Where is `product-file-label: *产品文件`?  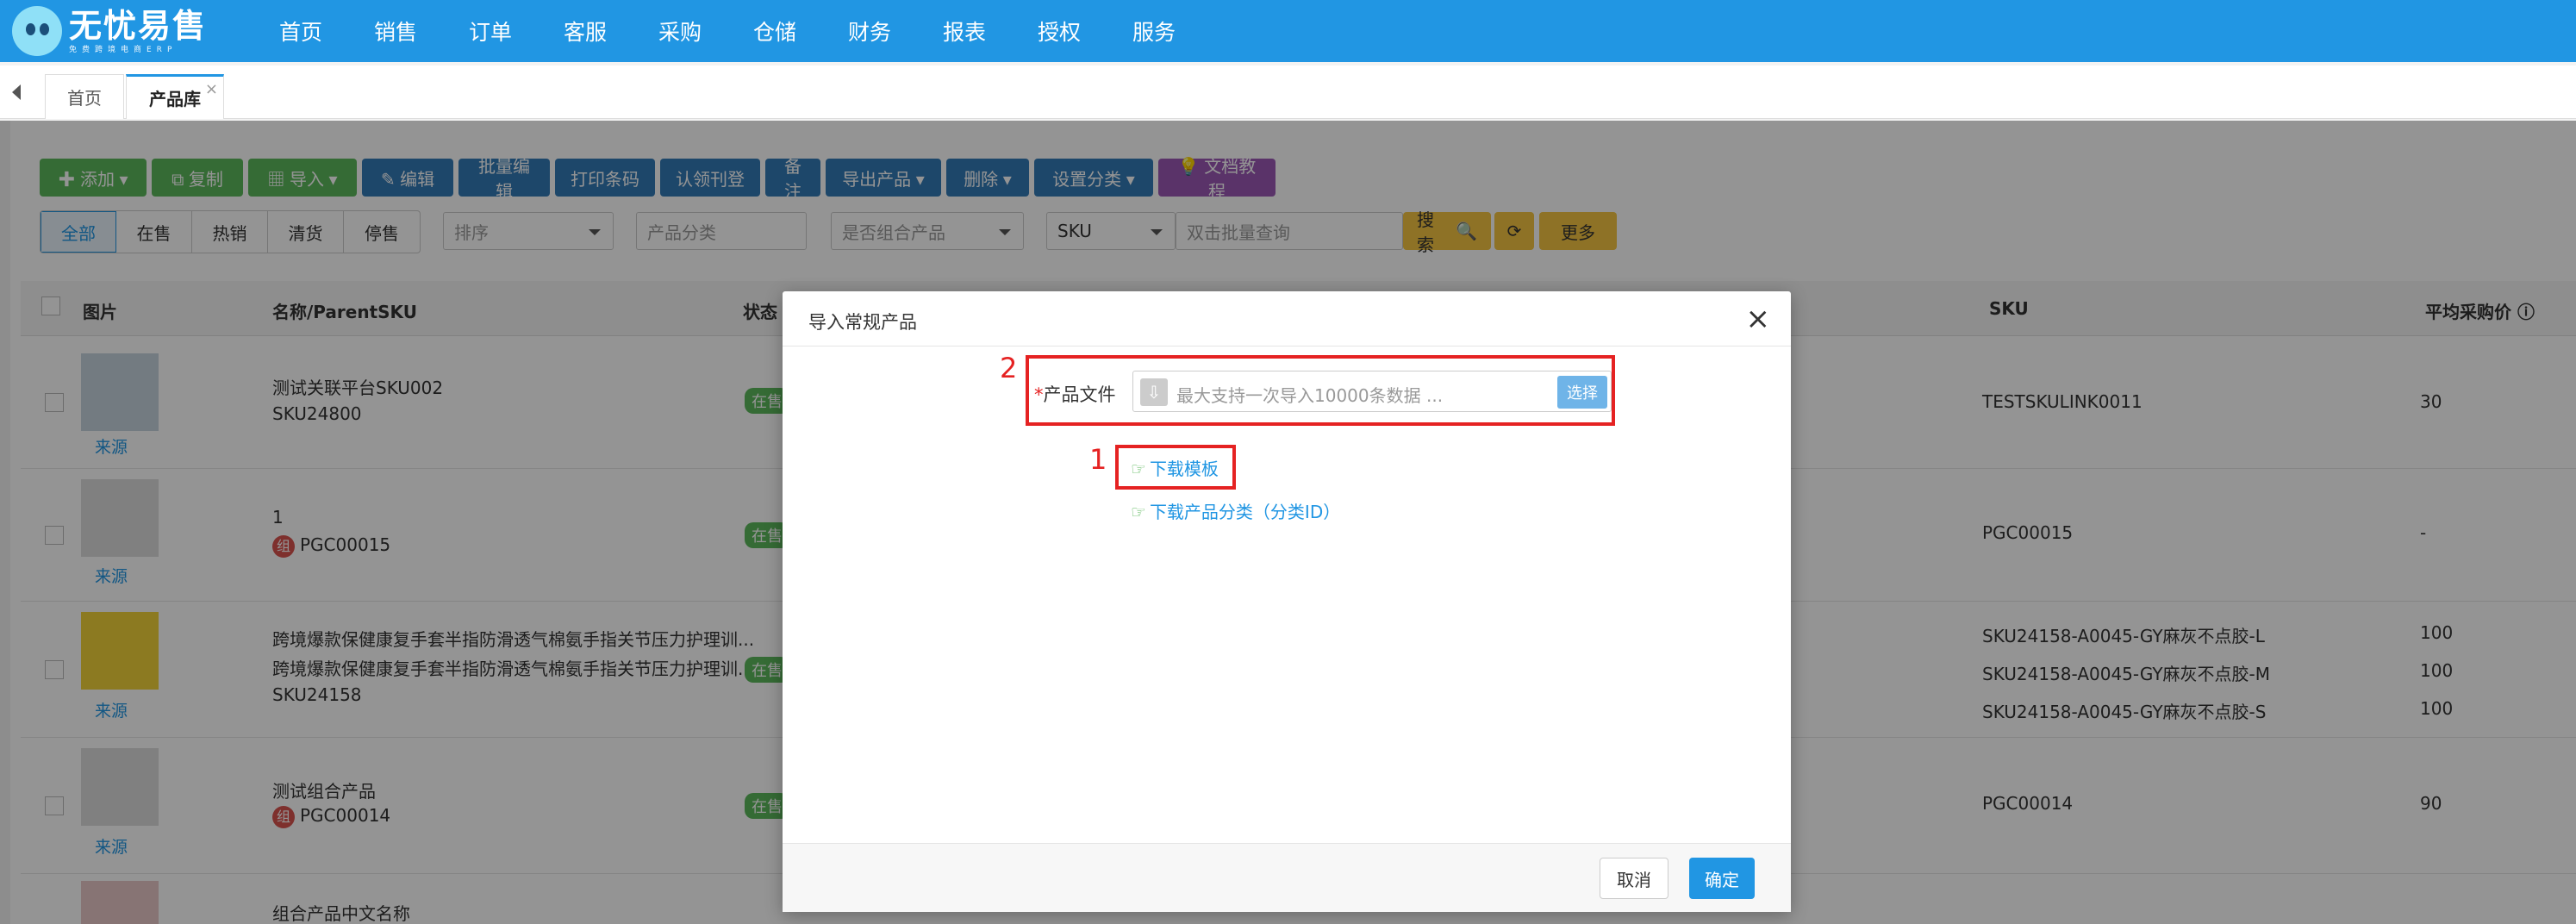 product-file-label: *产品文件 is located at coordinates (1075, 394).